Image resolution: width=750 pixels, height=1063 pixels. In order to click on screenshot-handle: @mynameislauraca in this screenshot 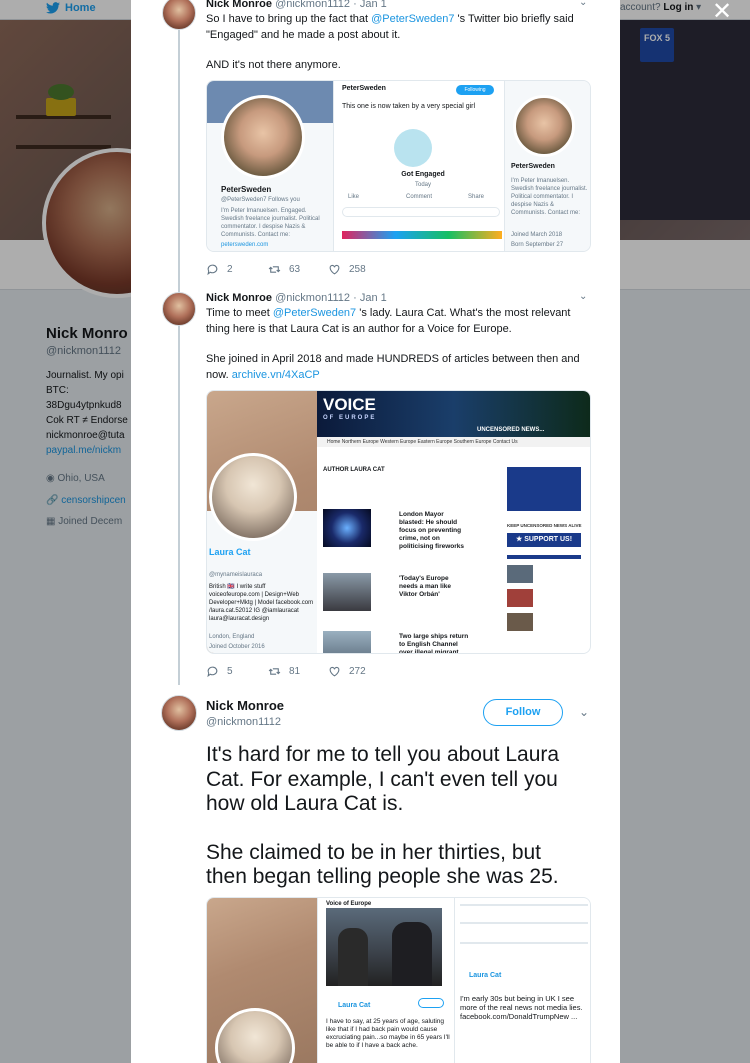, I will do `click(236, 575)`.